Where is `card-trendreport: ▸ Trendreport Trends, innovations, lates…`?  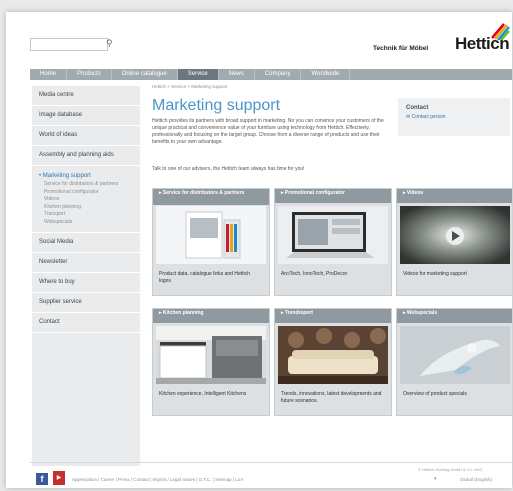
card-trendreport: ▸ Trendreport Trends, innovations, lates… is located at coordinates (333, 362).